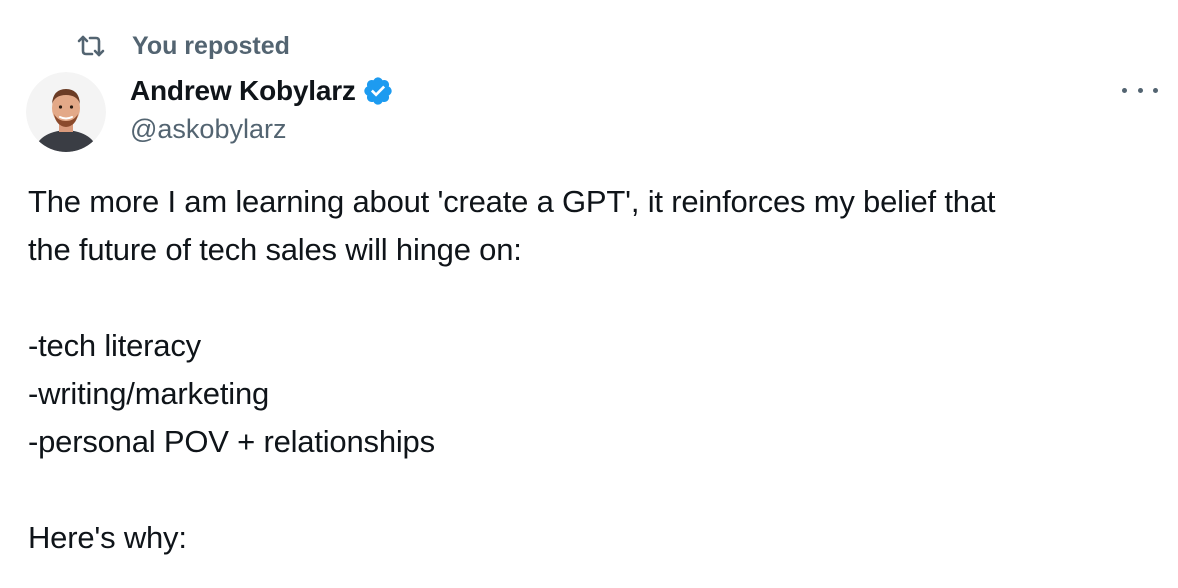  I want to click on author-block: Andrew Kobylarz @askobylarz, so click(262, 108).